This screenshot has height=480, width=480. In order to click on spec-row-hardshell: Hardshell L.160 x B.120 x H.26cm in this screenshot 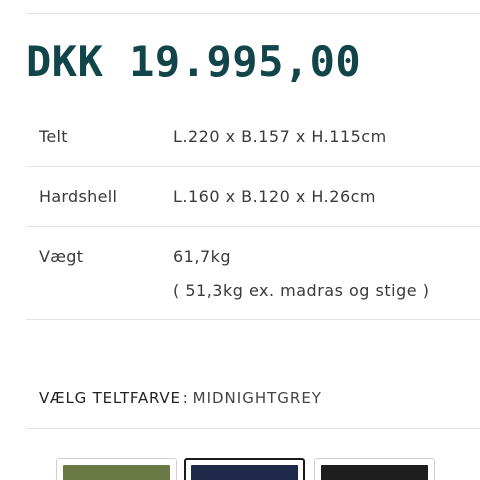, I will do `click(253, 197)`.